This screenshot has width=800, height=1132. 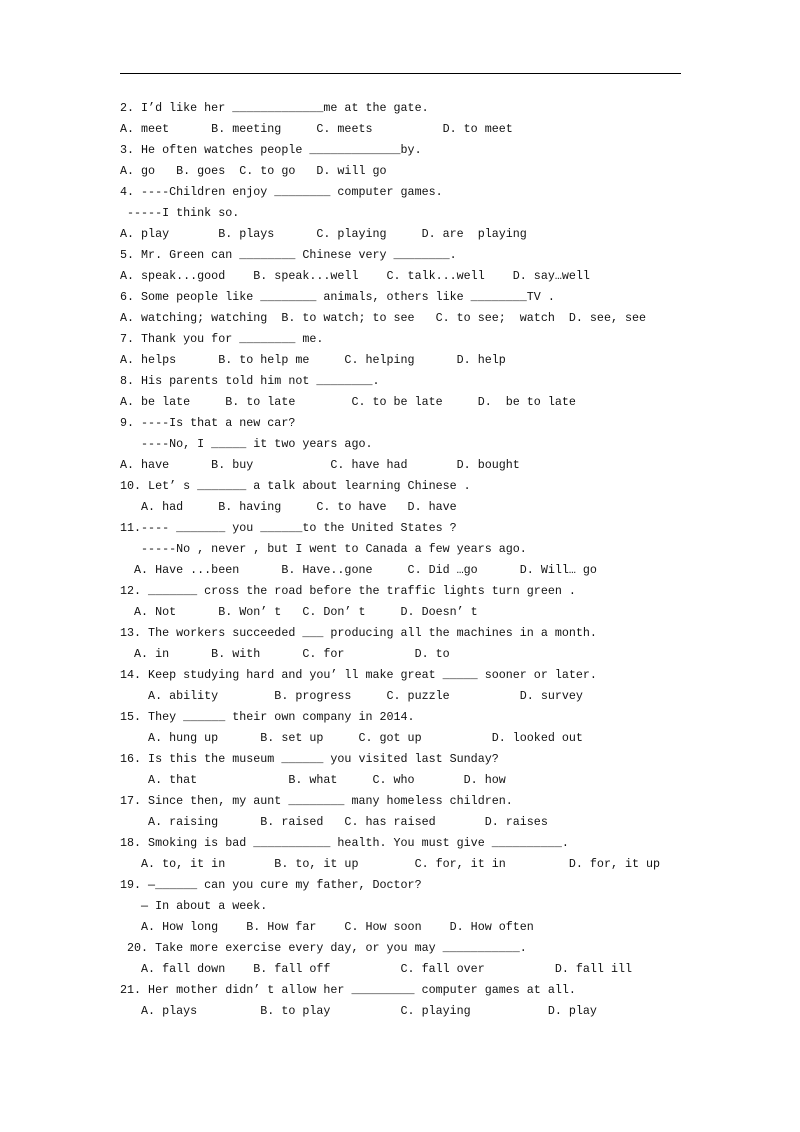 I want to click on answer-options: A. plays B. to play C. playing D. play, so click(x=358, y=1011).